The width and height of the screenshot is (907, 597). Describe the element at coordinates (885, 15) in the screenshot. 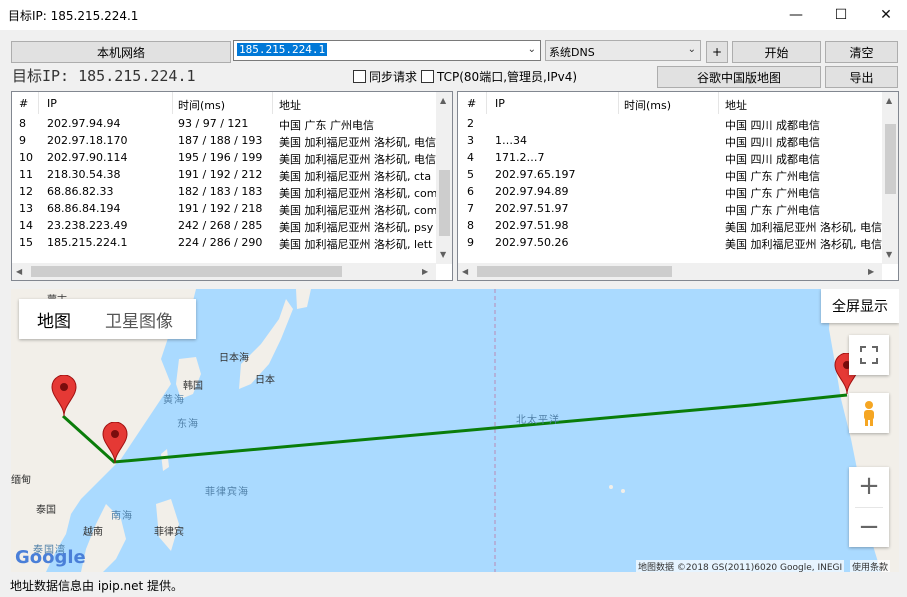

I see `close-button: ✕` at that location.